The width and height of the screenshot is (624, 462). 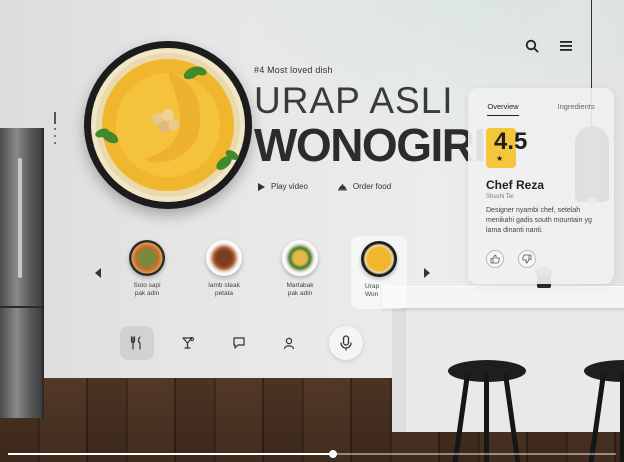 What do you see at coordinates (541, 109) in the screenshot?
I see `panel-tabs: Overview Ingredients` at bounding box center [541, 109].